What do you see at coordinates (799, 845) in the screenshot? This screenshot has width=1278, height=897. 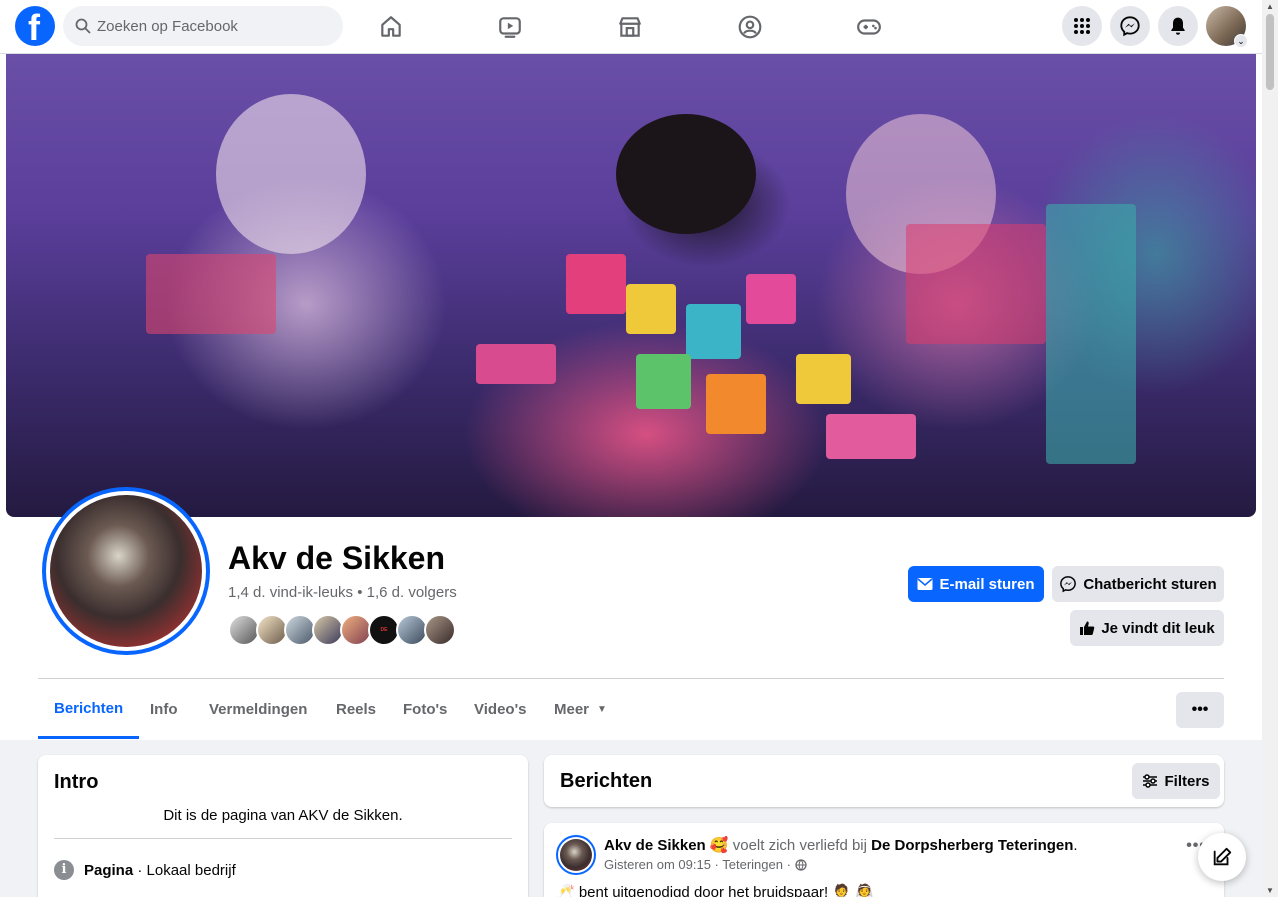 I see `post-feeling: voelt zich verliefd bij` at bounding box center [799, 845].